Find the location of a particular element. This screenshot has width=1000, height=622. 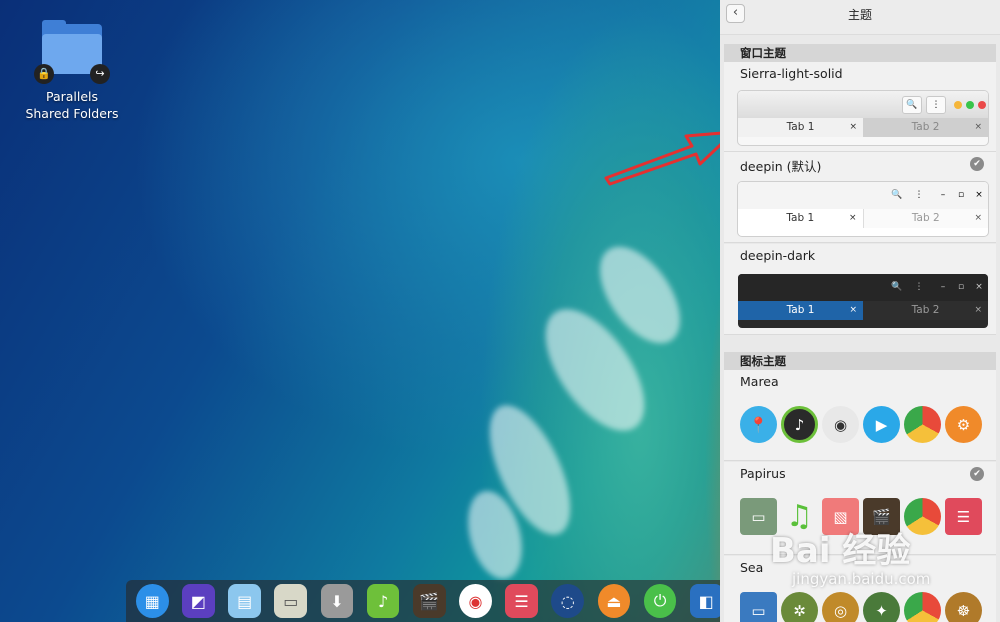

turtle-icon: ✦ is located at coordinates (881, 607).